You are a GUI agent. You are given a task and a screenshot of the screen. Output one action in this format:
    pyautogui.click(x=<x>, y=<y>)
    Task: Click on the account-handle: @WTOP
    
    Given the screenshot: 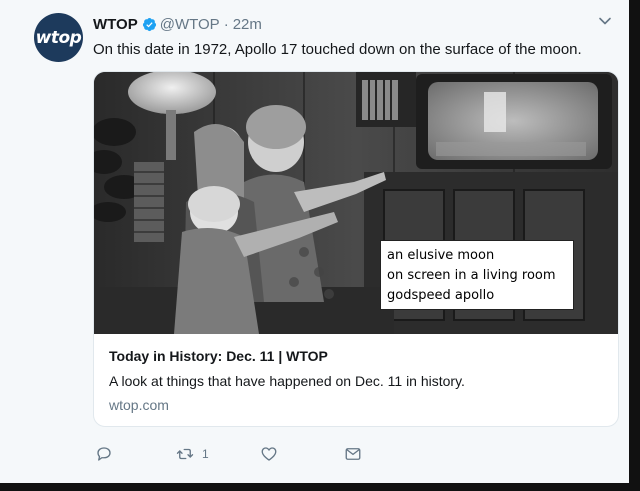 What is the action you would take?
    pyautogui.click(x=190, y=24)
    